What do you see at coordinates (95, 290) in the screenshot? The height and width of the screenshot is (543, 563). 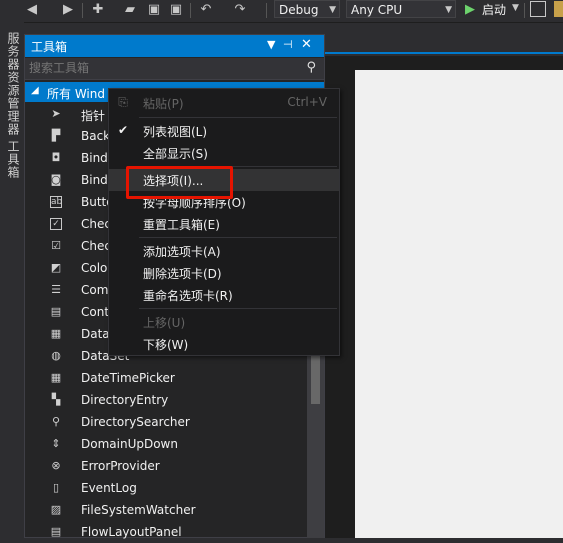 I see `item-label: Com` at bounding box center [95, 290].